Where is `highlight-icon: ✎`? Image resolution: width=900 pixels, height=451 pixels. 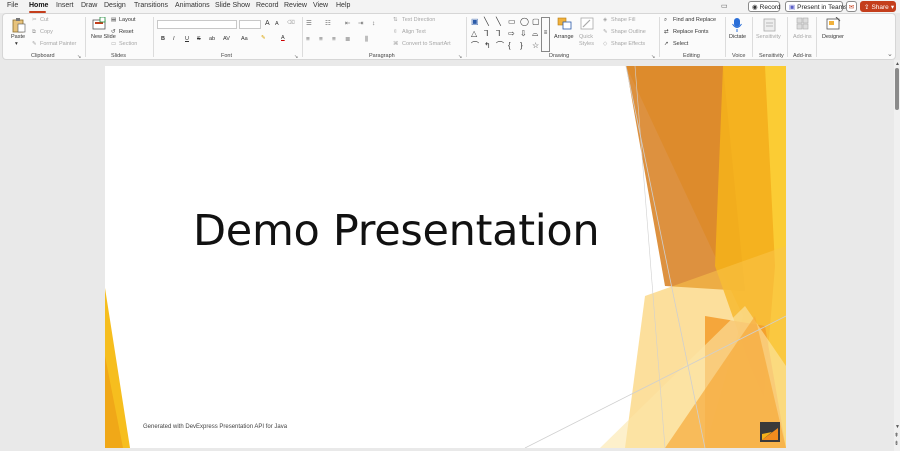
highlight-icon: ✎ is located at coordinates (263, 38).